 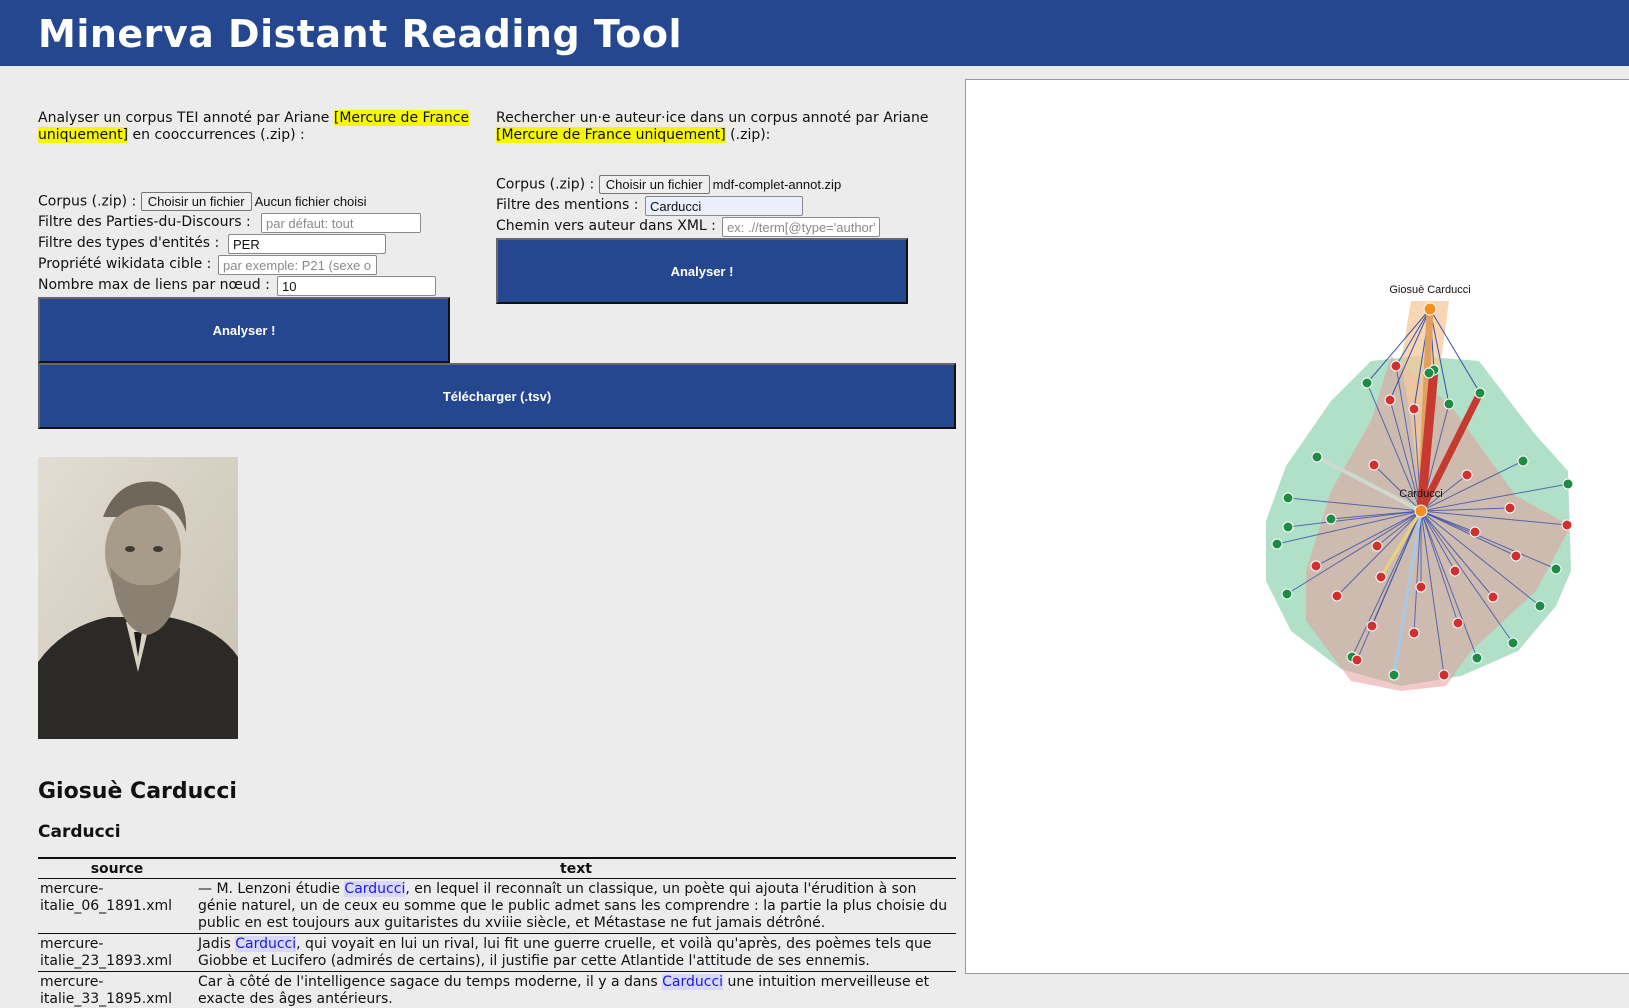 What do you see at coordinates (606, 226) in the screenshot?
I see `xpath-label: Chemin vers auteur dans XML :` at bounding box center [606, 226].